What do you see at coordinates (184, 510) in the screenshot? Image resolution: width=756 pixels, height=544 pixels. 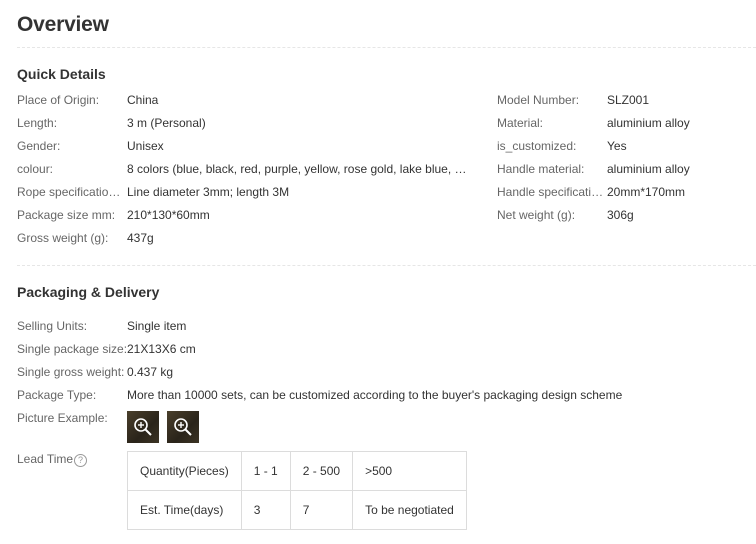 I see `table-cell: Est. Time(days)` at bounding box center [184, 510].